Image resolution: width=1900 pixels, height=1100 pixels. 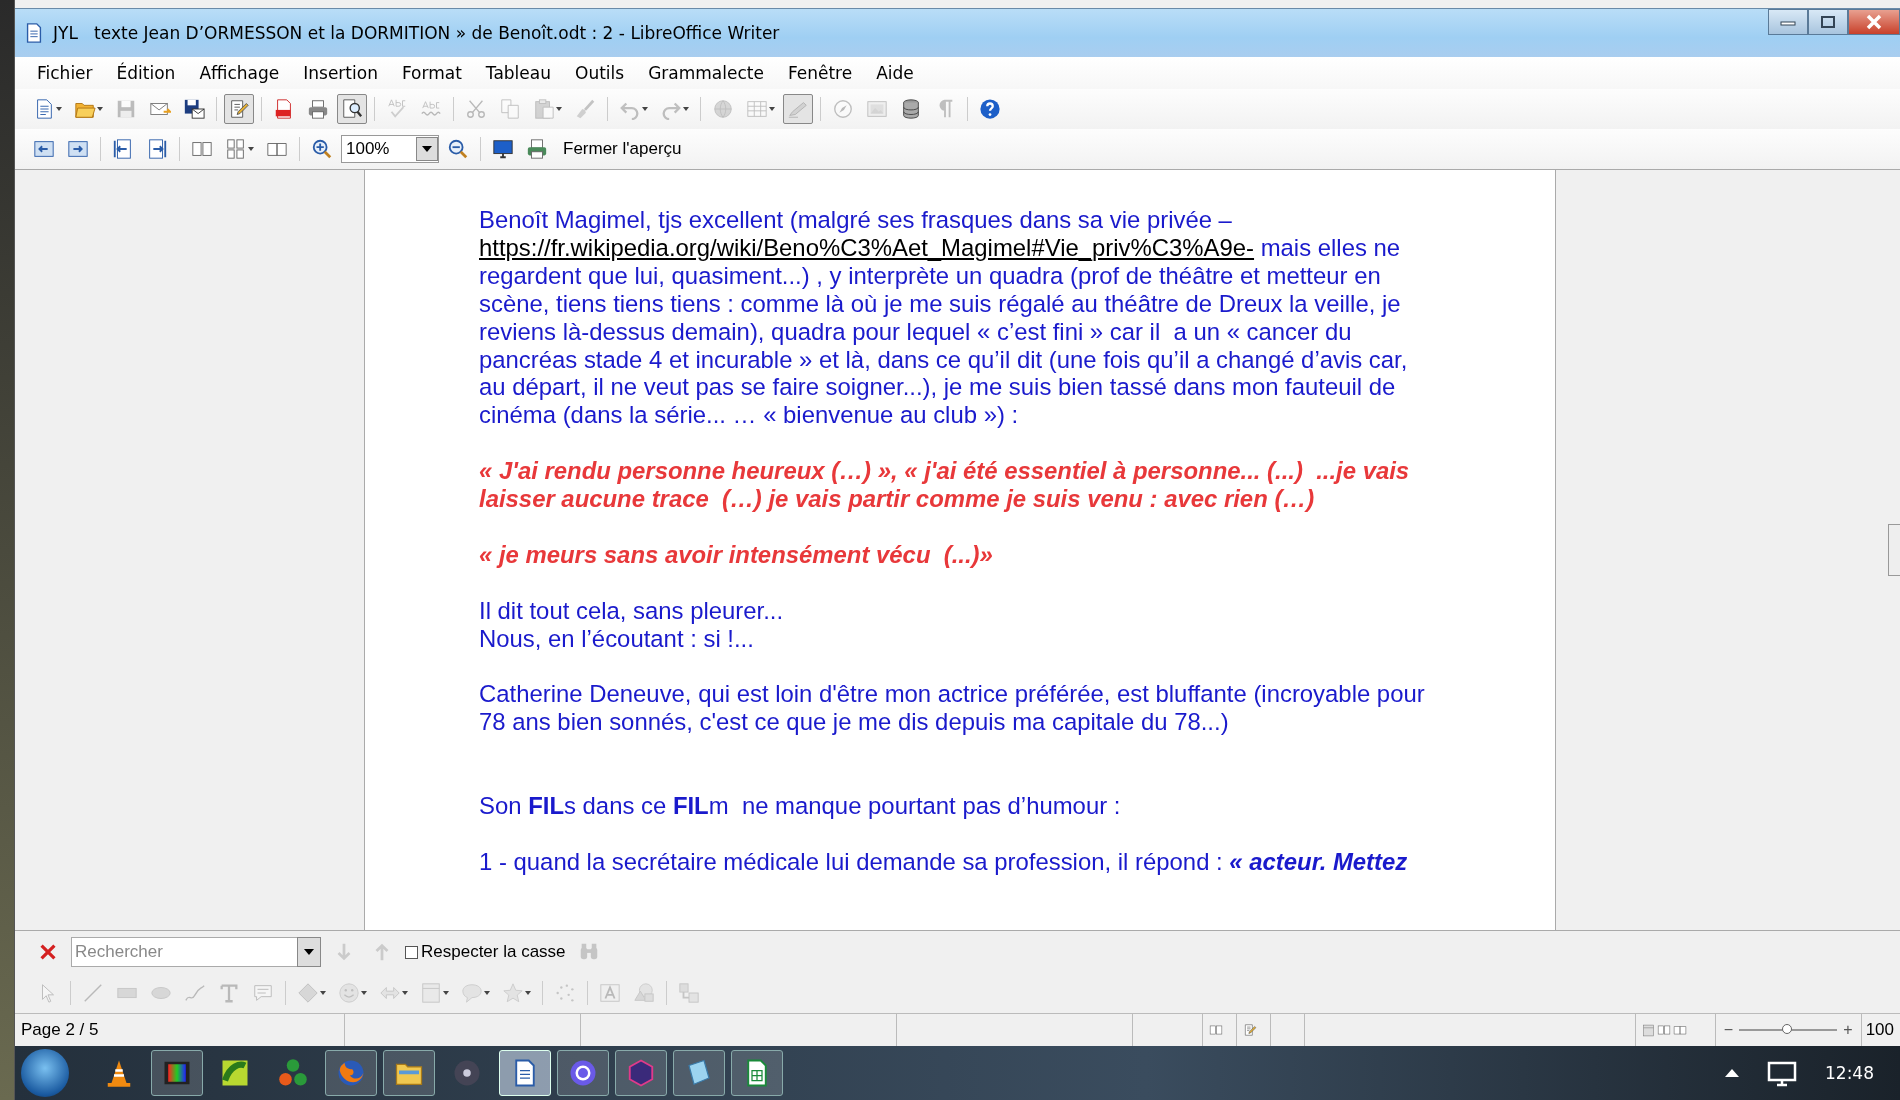 What do you see at coordinates (820, 73) in the screenshot?
I see `menu-item: Fenêtre` at bounding box center [820, 73].